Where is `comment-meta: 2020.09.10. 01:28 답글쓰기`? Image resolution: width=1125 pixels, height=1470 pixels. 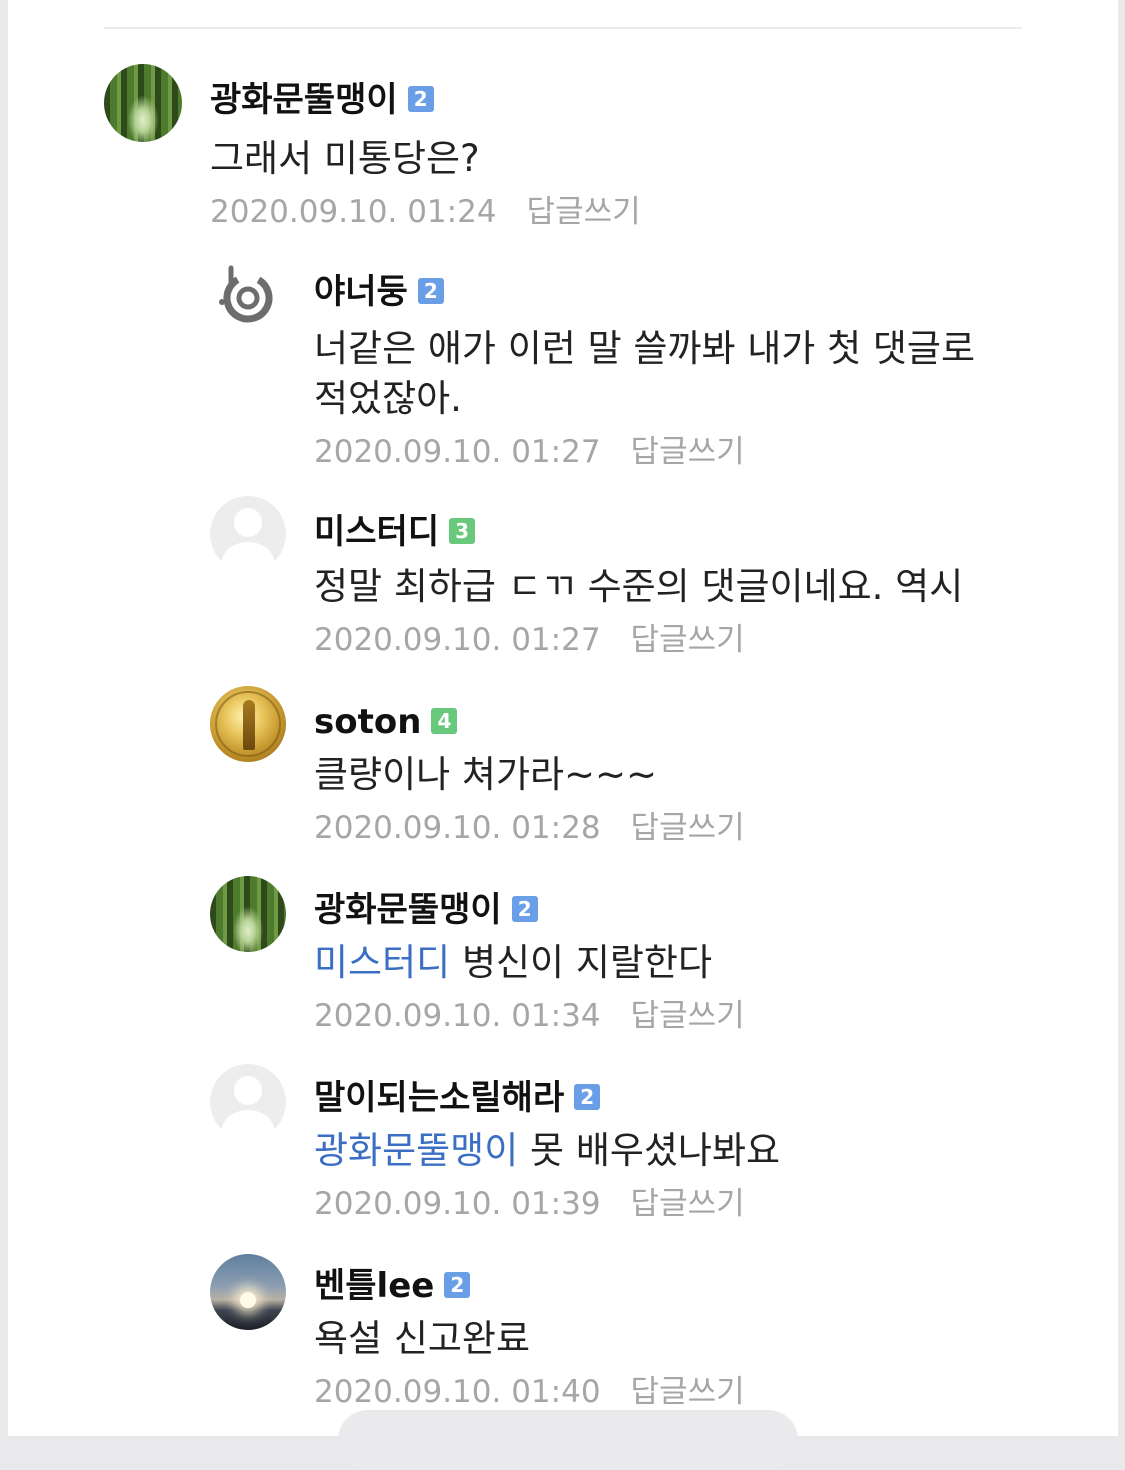 comment-meta: 2020.09.10. 01:28 답글쓰기 is located at coordinates (529, 828).